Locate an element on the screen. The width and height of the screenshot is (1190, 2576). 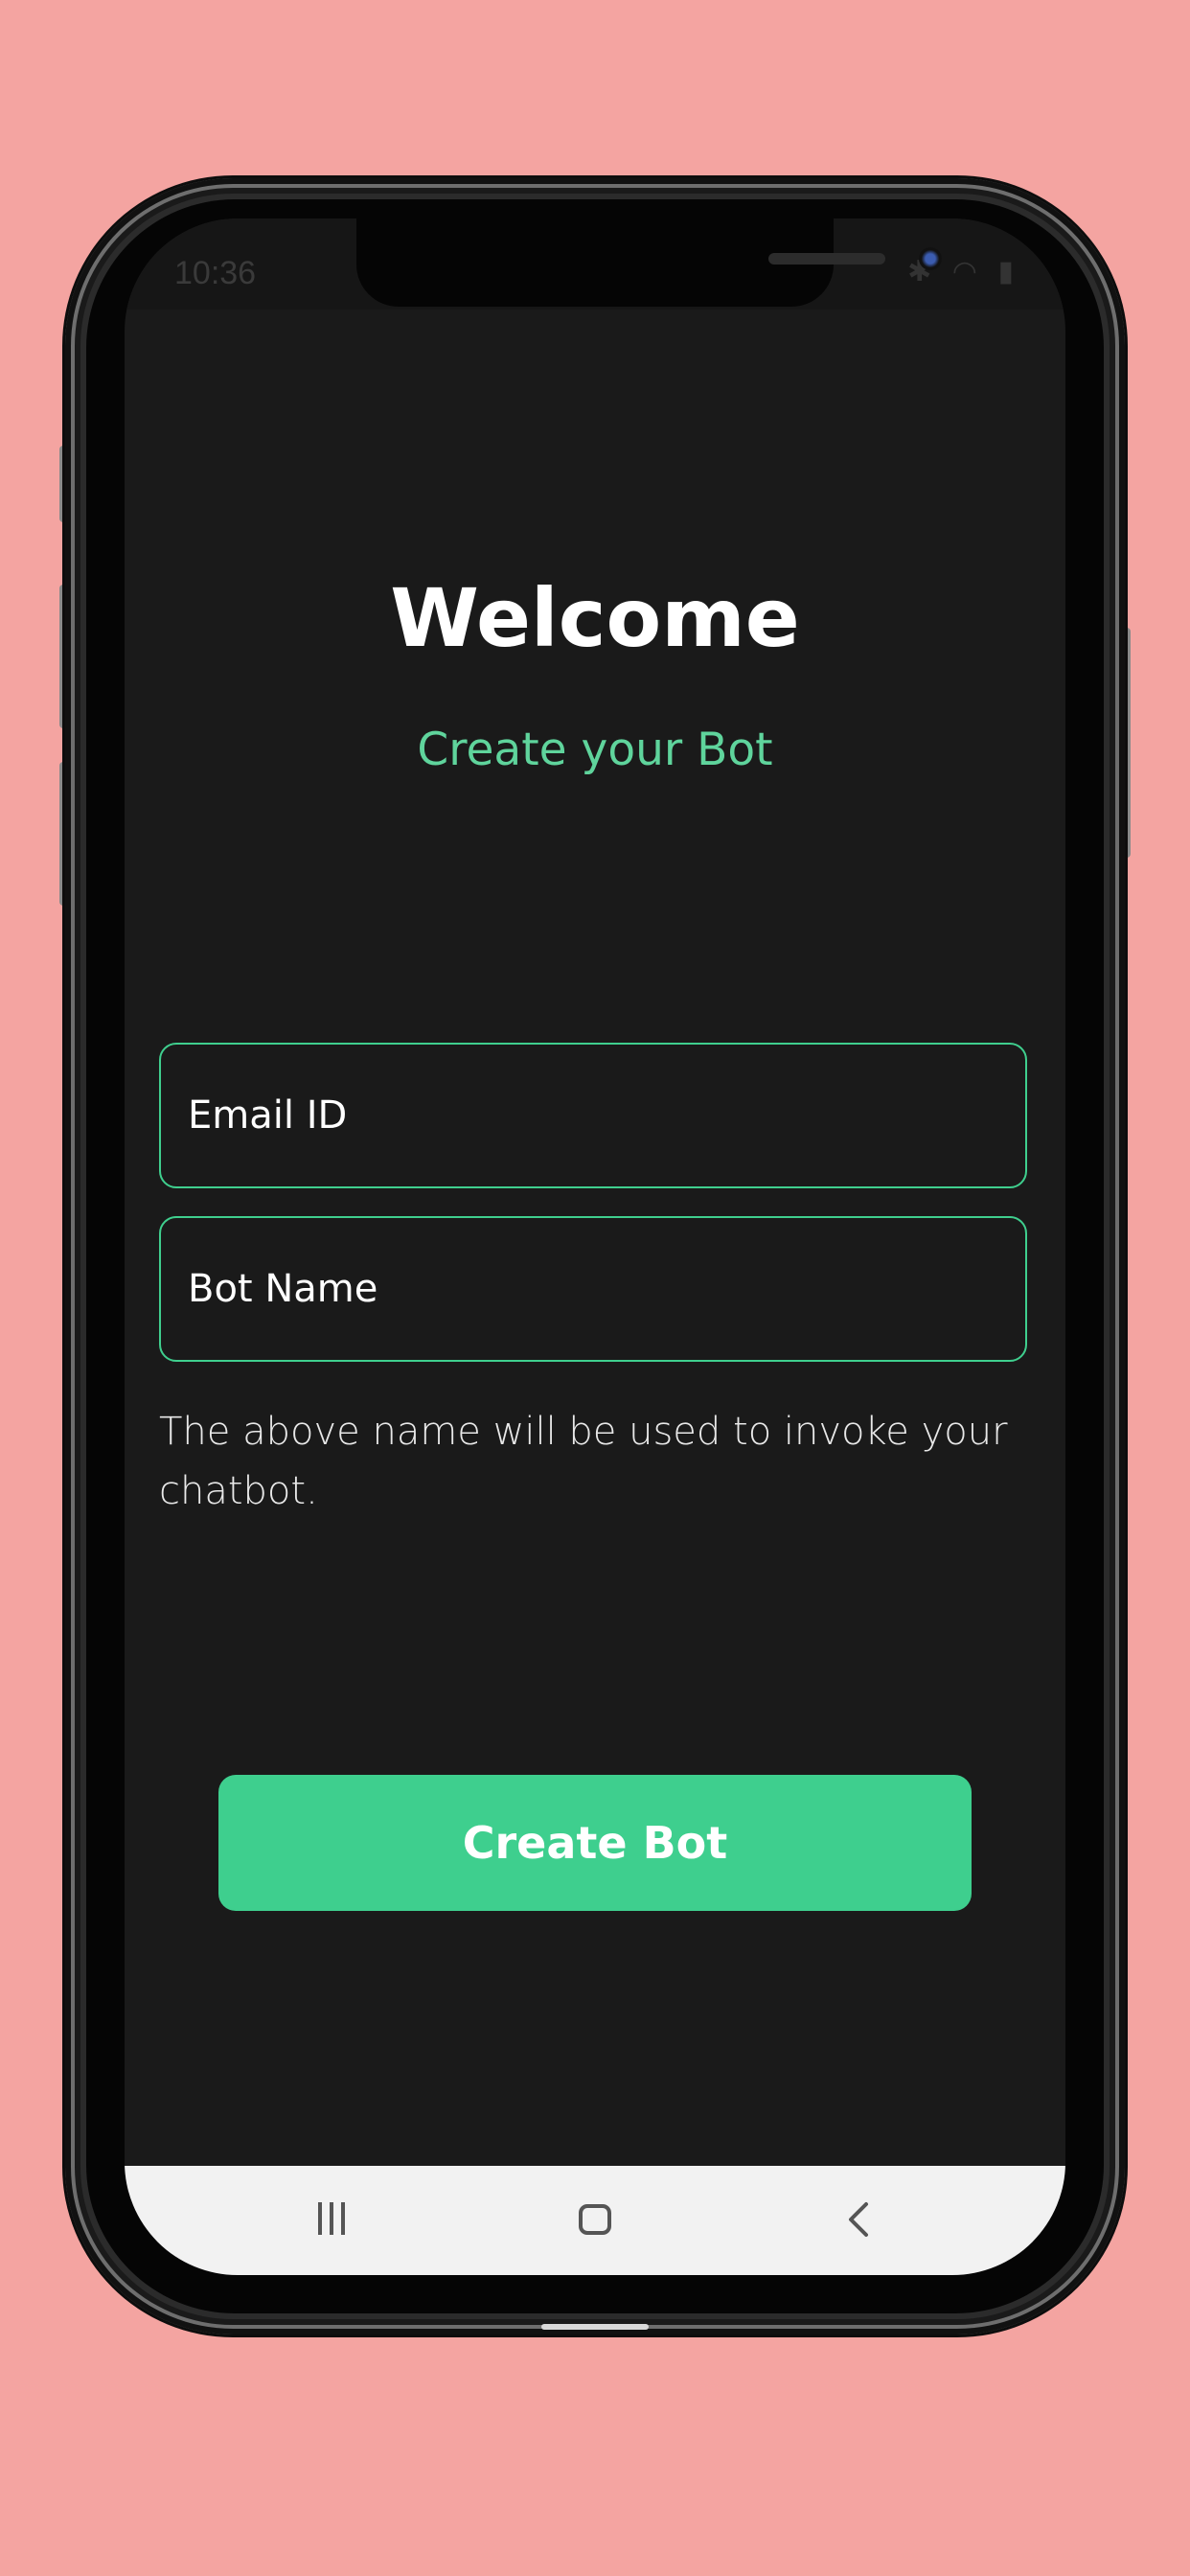
front-camera is located at coordinates (931, 258).